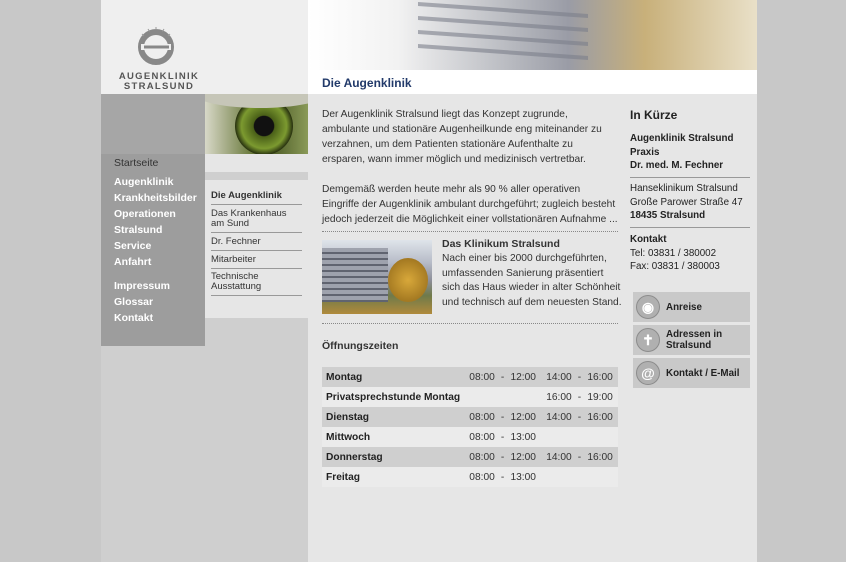 Image resolution: width=846 pixels, height=562 pixels. What do you see at coordinates (645, 152) in the screenshot?
I see `praxis-label: Praxis` at bounding box center [645, 152].